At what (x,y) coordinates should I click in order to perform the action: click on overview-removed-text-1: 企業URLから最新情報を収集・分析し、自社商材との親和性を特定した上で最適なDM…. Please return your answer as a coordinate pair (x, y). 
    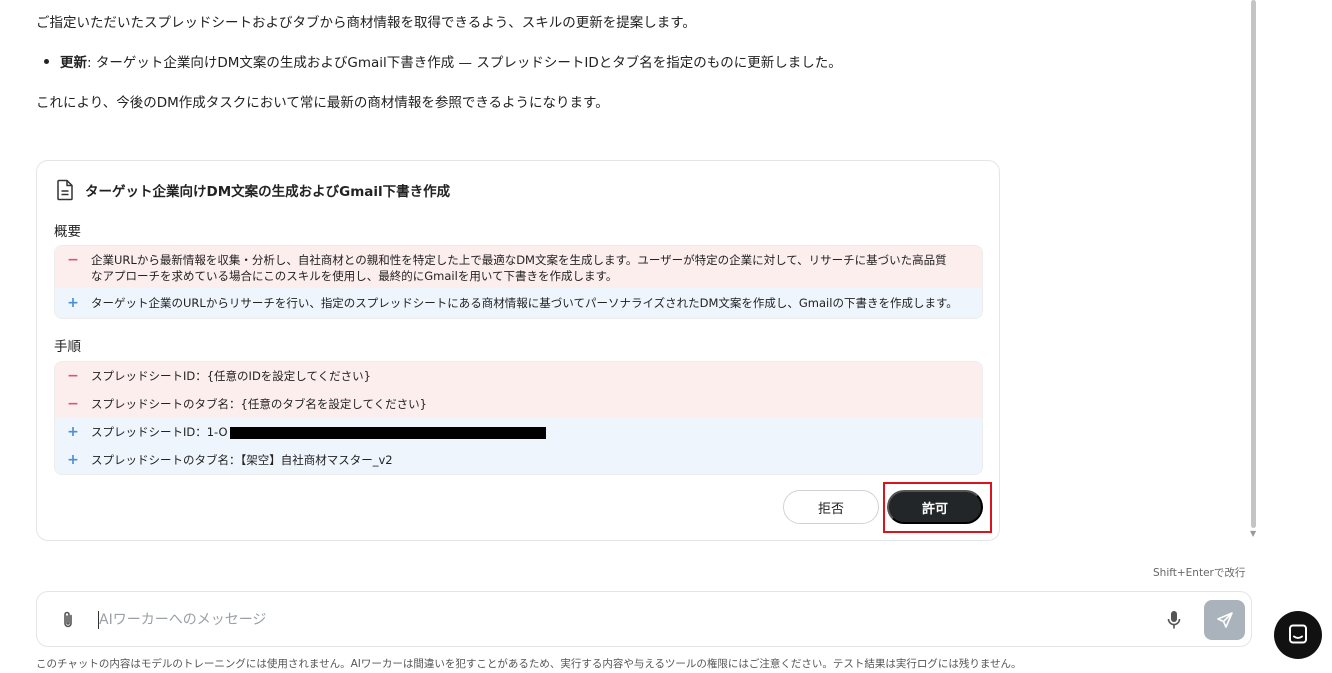
    Looking at the image, I should click on (519, 260).